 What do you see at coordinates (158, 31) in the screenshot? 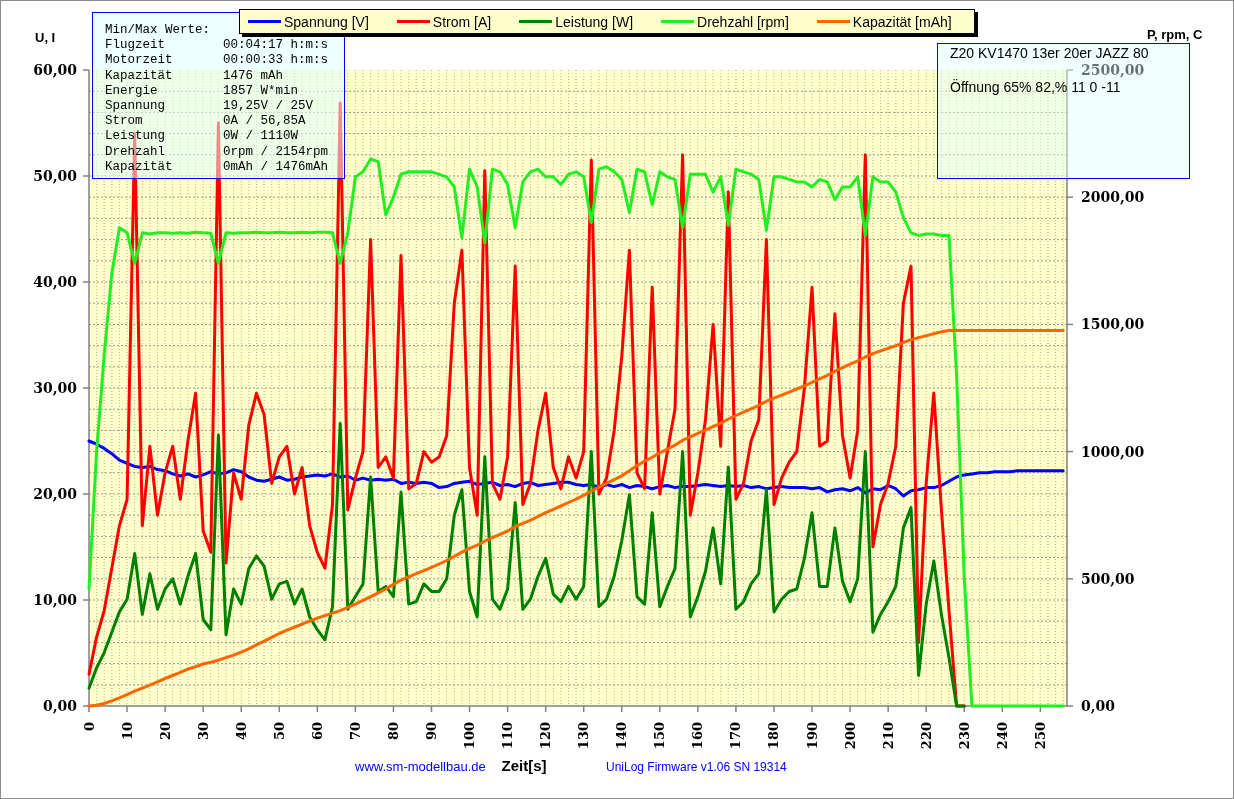
I see `stats-title: Min/Max Werte:` at bounding box center [158, 31].